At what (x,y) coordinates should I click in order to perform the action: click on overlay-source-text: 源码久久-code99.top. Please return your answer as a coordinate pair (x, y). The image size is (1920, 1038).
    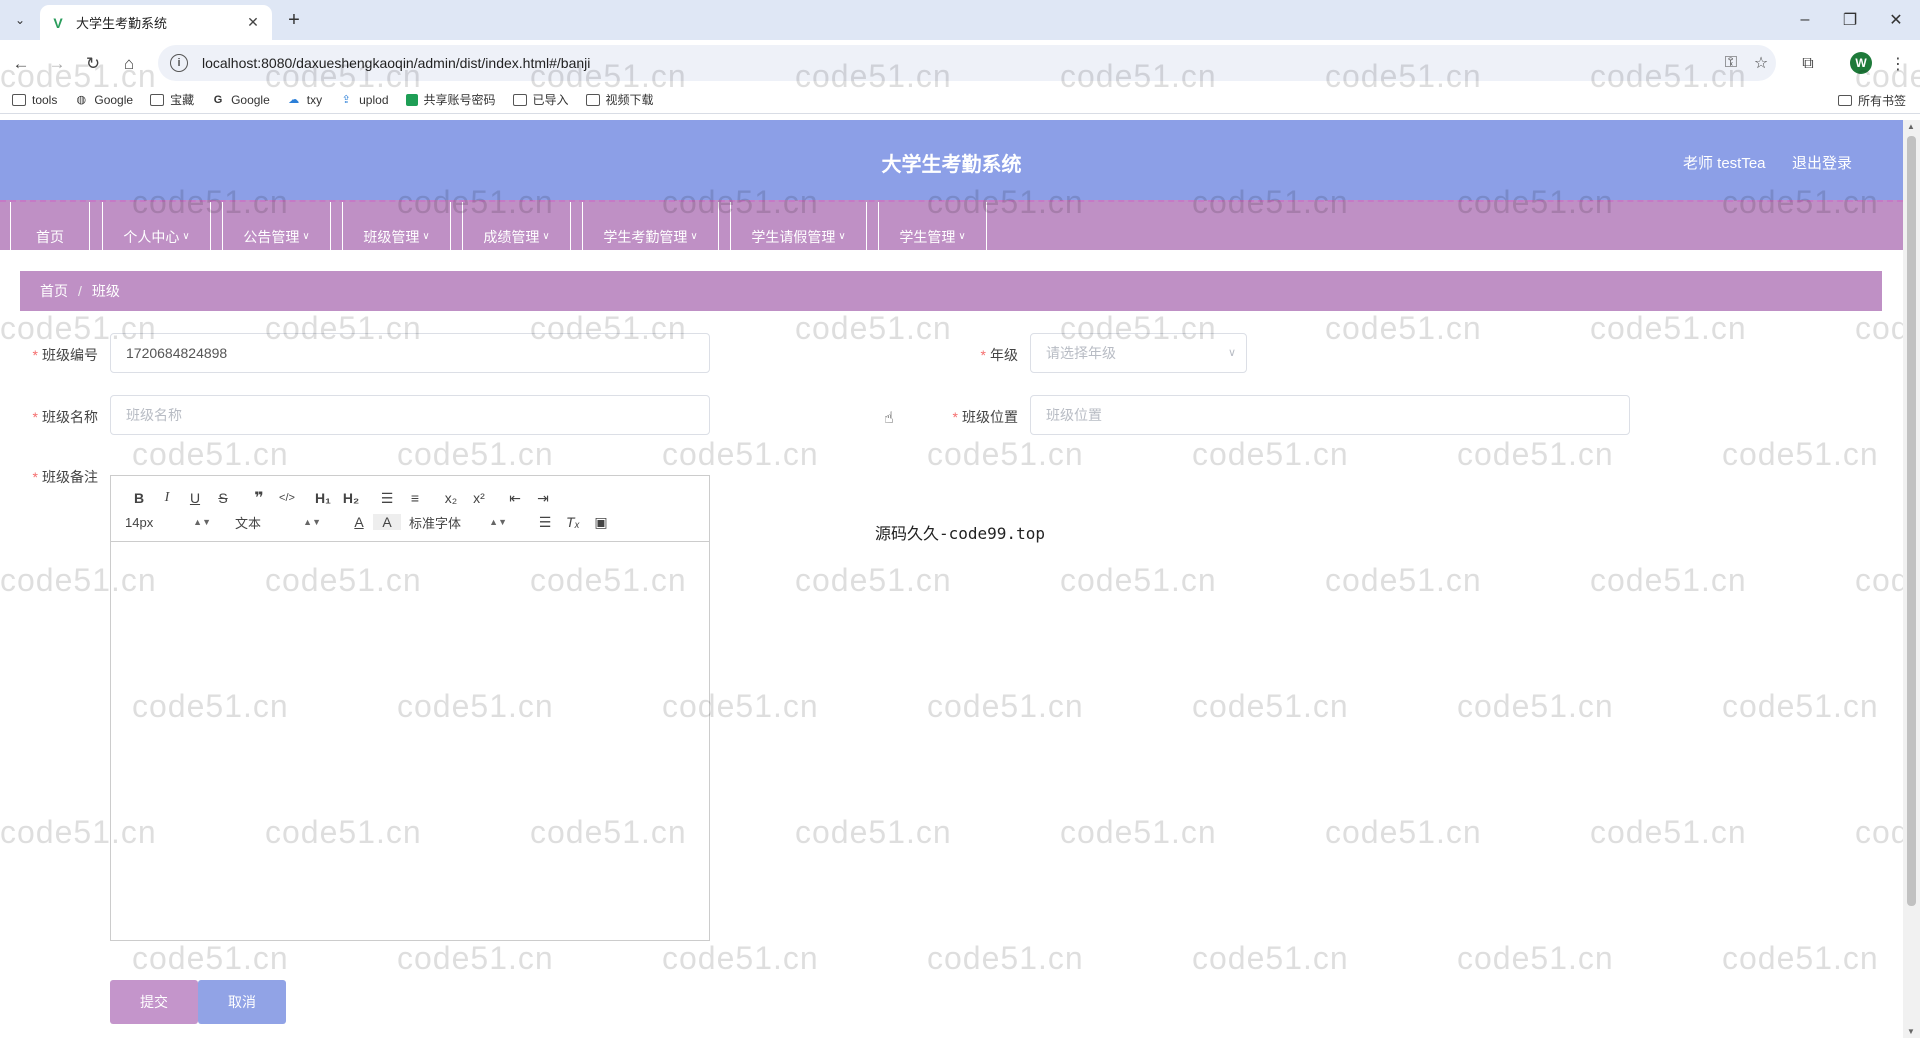
    Looking at the image, I should click on (960, 533).